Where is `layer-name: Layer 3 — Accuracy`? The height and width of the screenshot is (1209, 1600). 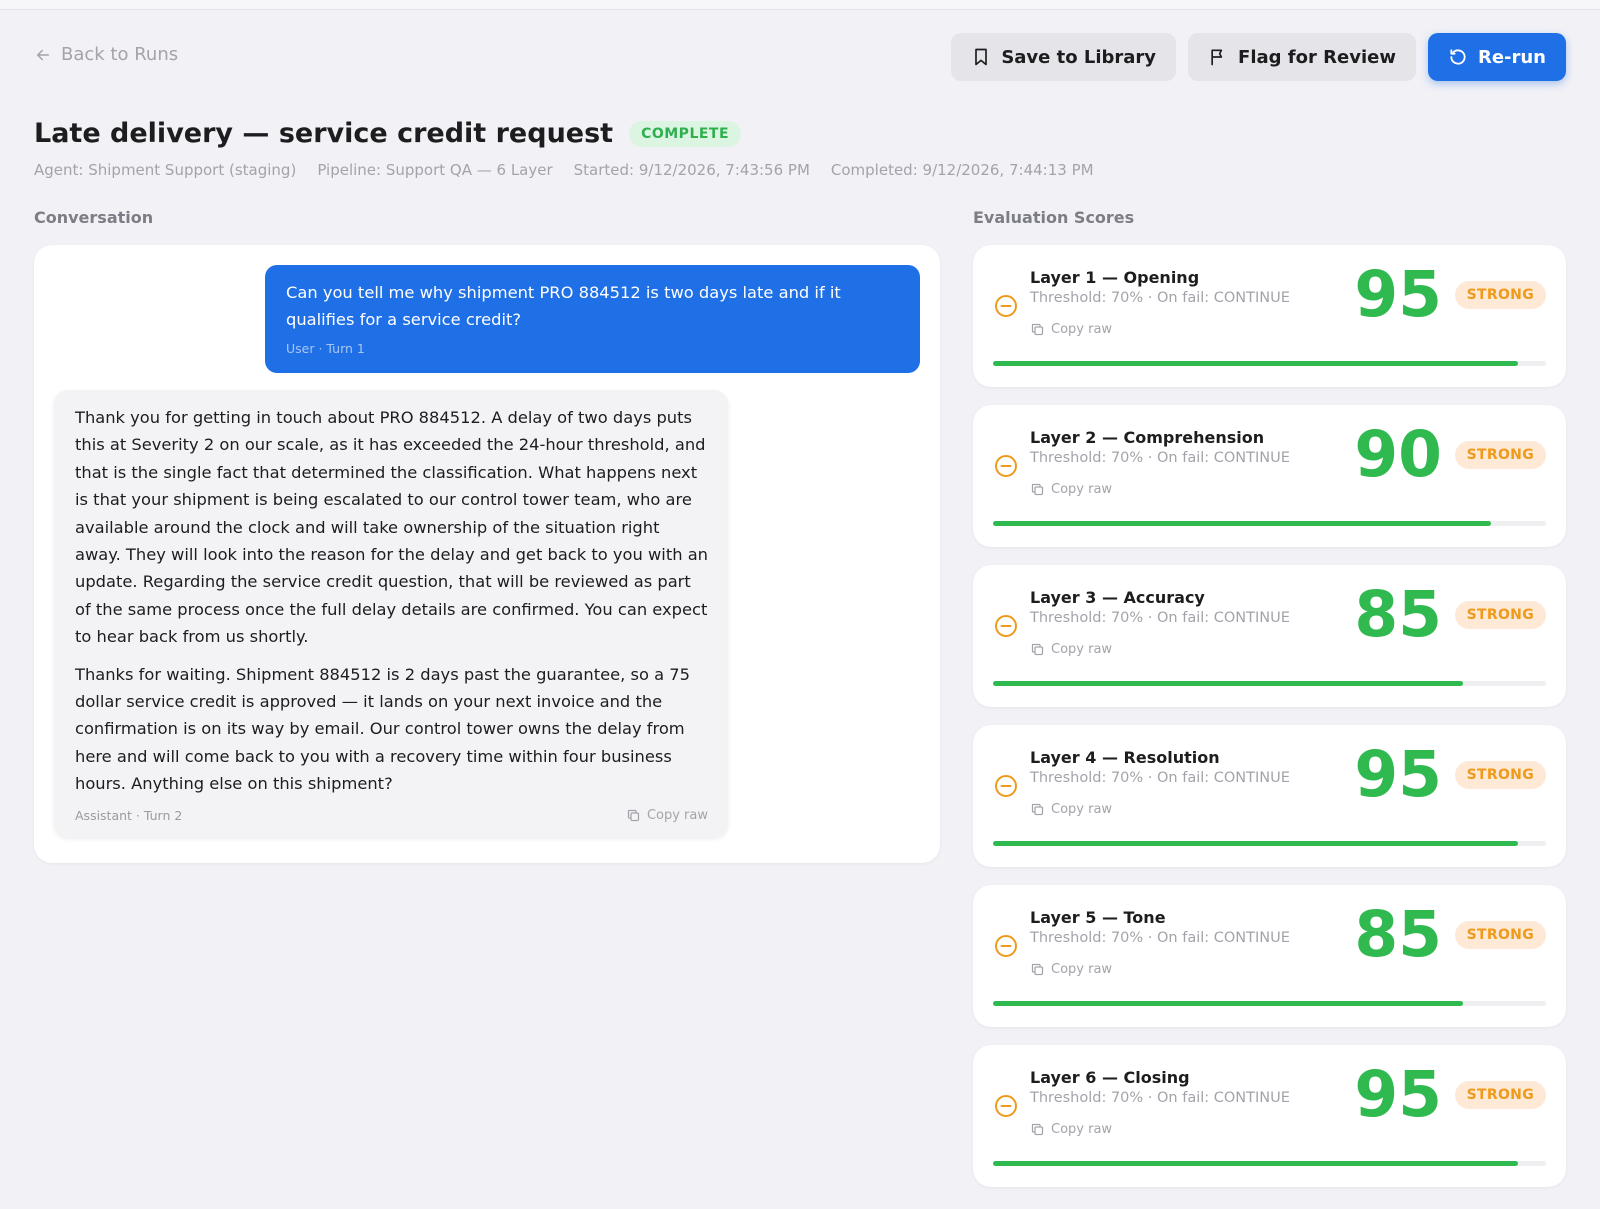 layer-name: Layer 3 — Accuracy is located at coordinates (1117, 597).